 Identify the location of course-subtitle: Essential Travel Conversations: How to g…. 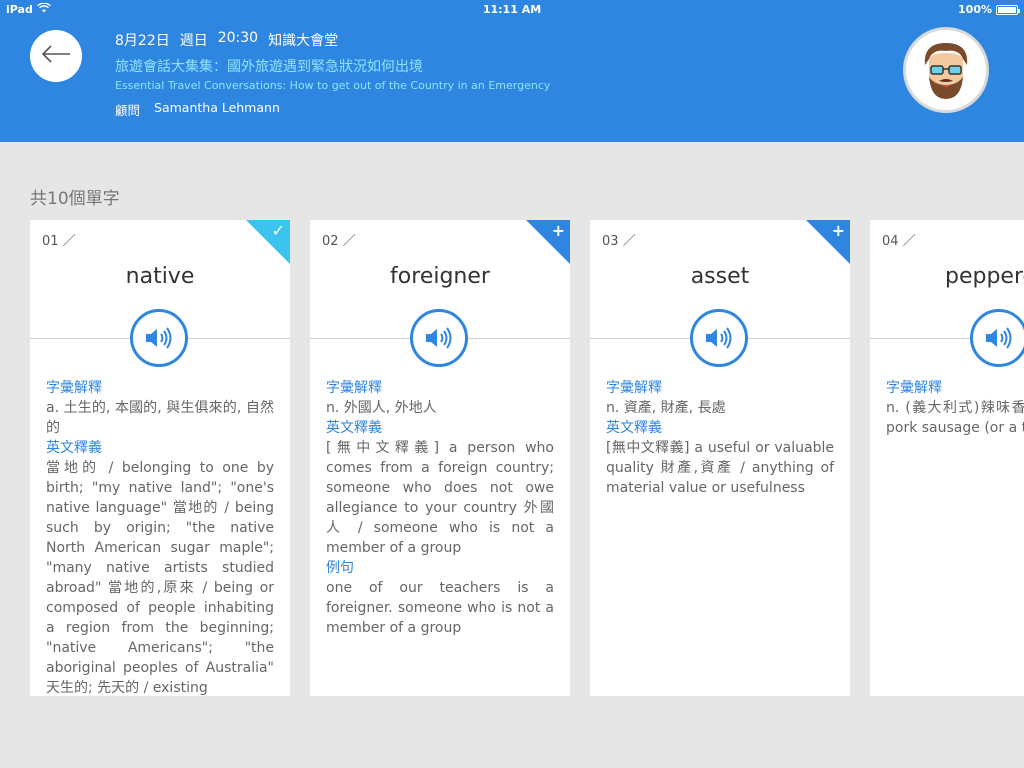
(333, 85).